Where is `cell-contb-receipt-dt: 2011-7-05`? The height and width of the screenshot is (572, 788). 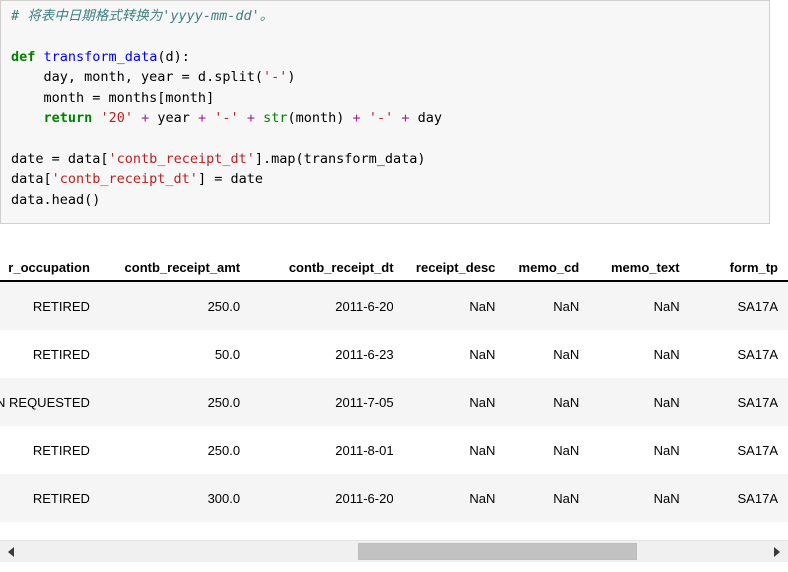
cell-contb-receipt-dt: 2011-7-05 is located at coordinates (327, 402).